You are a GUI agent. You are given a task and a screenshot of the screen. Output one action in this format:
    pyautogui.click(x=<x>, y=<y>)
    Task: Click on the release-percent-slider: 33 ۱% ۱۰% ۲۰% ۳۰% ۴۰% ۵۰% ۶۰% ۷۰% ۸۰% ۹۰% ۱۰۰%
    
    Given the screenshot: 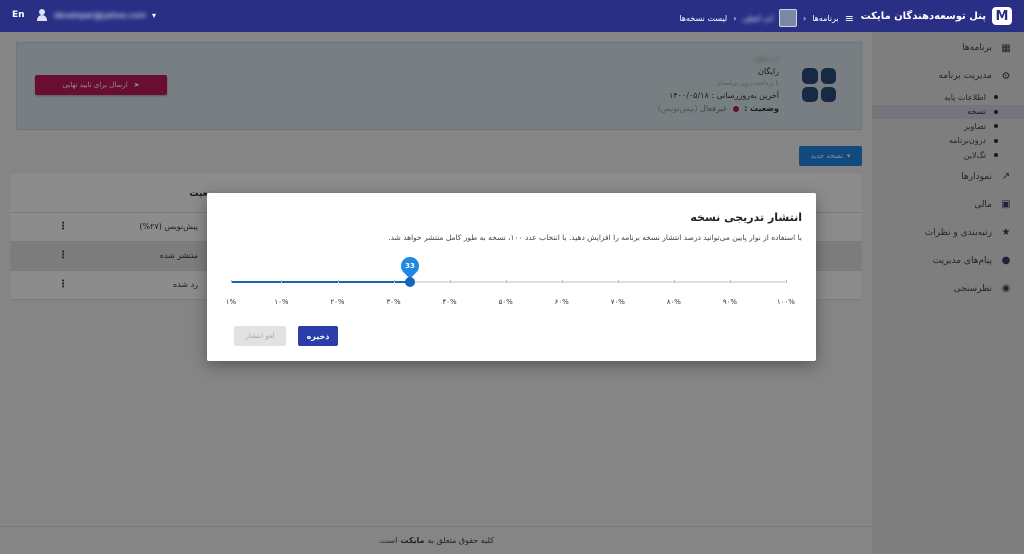 What is the action you would take?
    pyautogui.click(x=510, y=279)
    